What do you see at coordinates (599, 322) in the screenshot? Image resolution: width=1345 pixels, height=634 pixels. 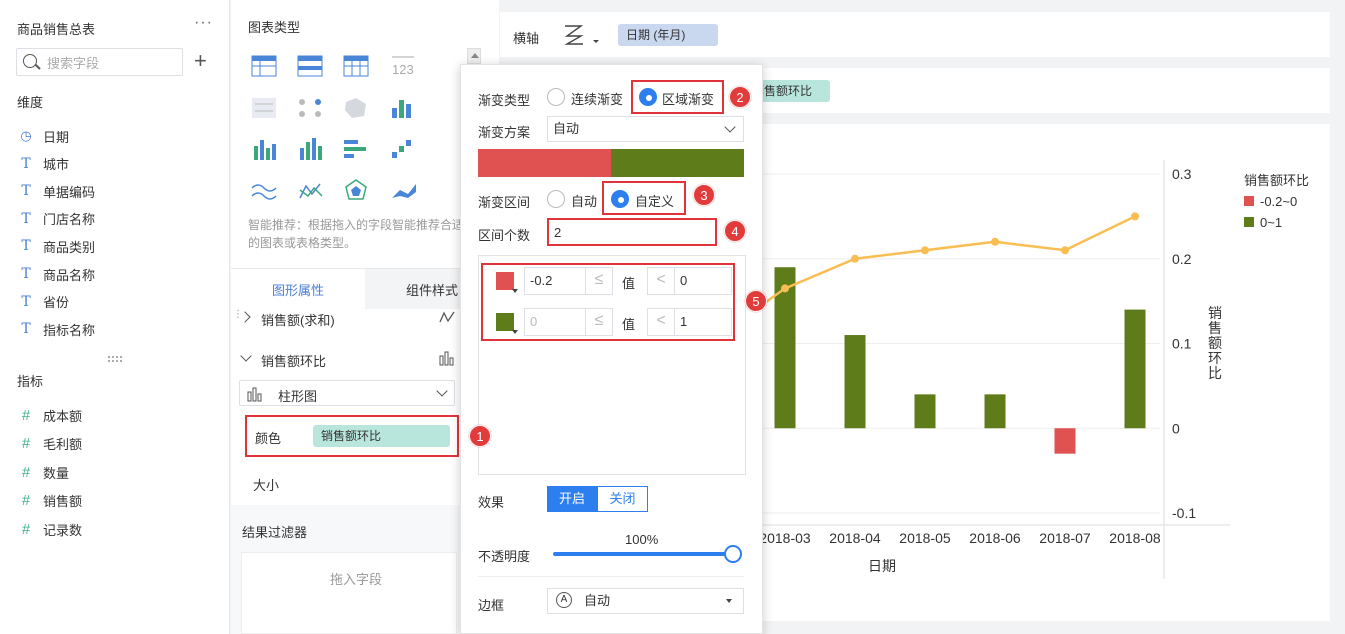 I see `range-2-op1-select: ≤` at bounding box center [599, 322].